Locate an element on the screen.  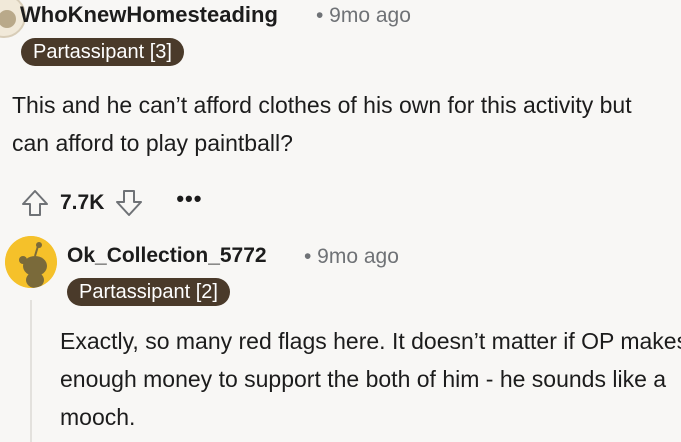
more-options-button: ••• is located at coordinates (189, 202).